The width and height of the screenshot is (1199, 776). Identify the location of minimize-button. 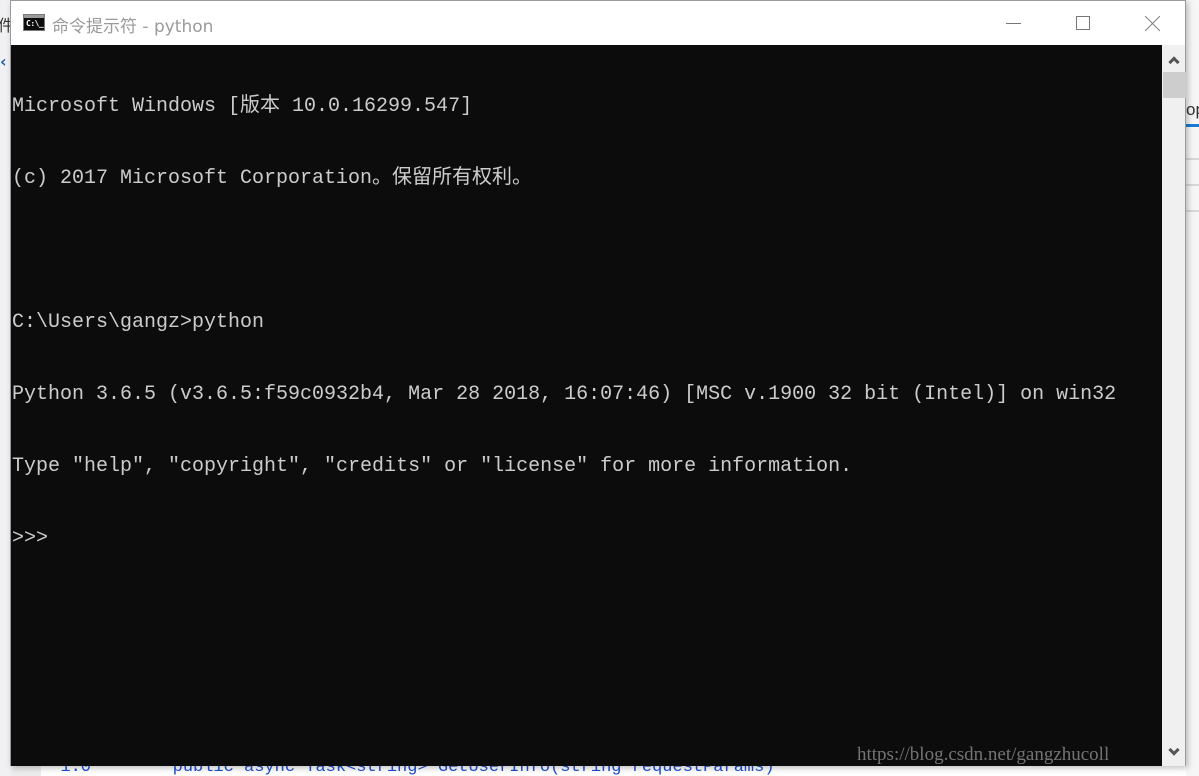
(1013, 23).